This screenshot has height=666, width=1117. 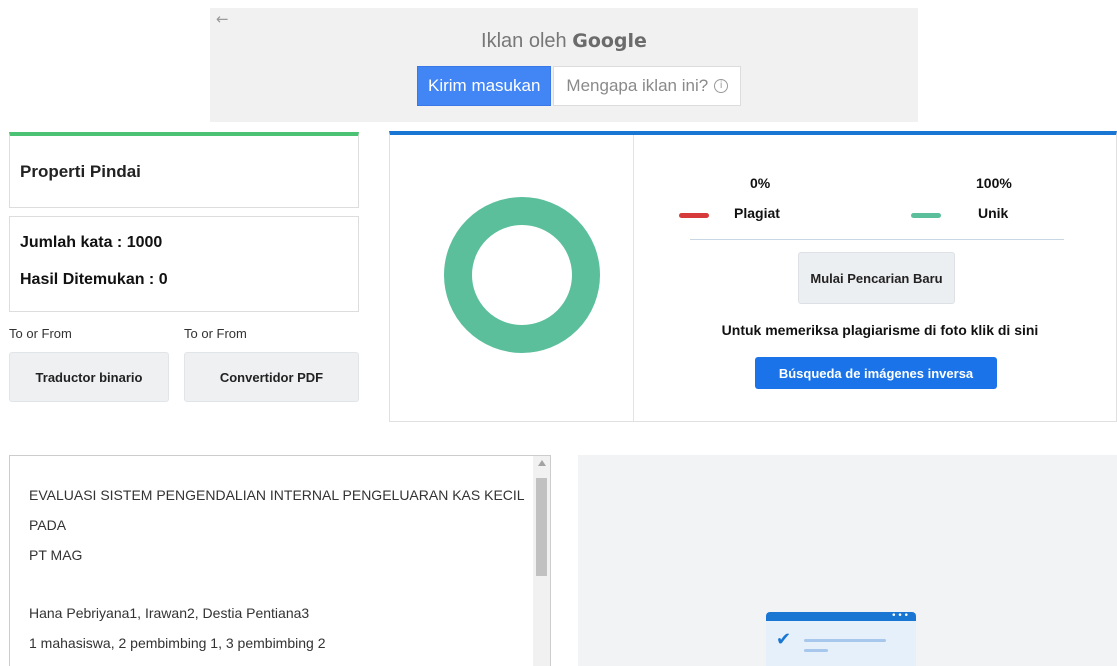 What do you see at coordinates (163, 279) in the screenshot?
I see `results-found-value: 0` at bounding box center [163, 279].